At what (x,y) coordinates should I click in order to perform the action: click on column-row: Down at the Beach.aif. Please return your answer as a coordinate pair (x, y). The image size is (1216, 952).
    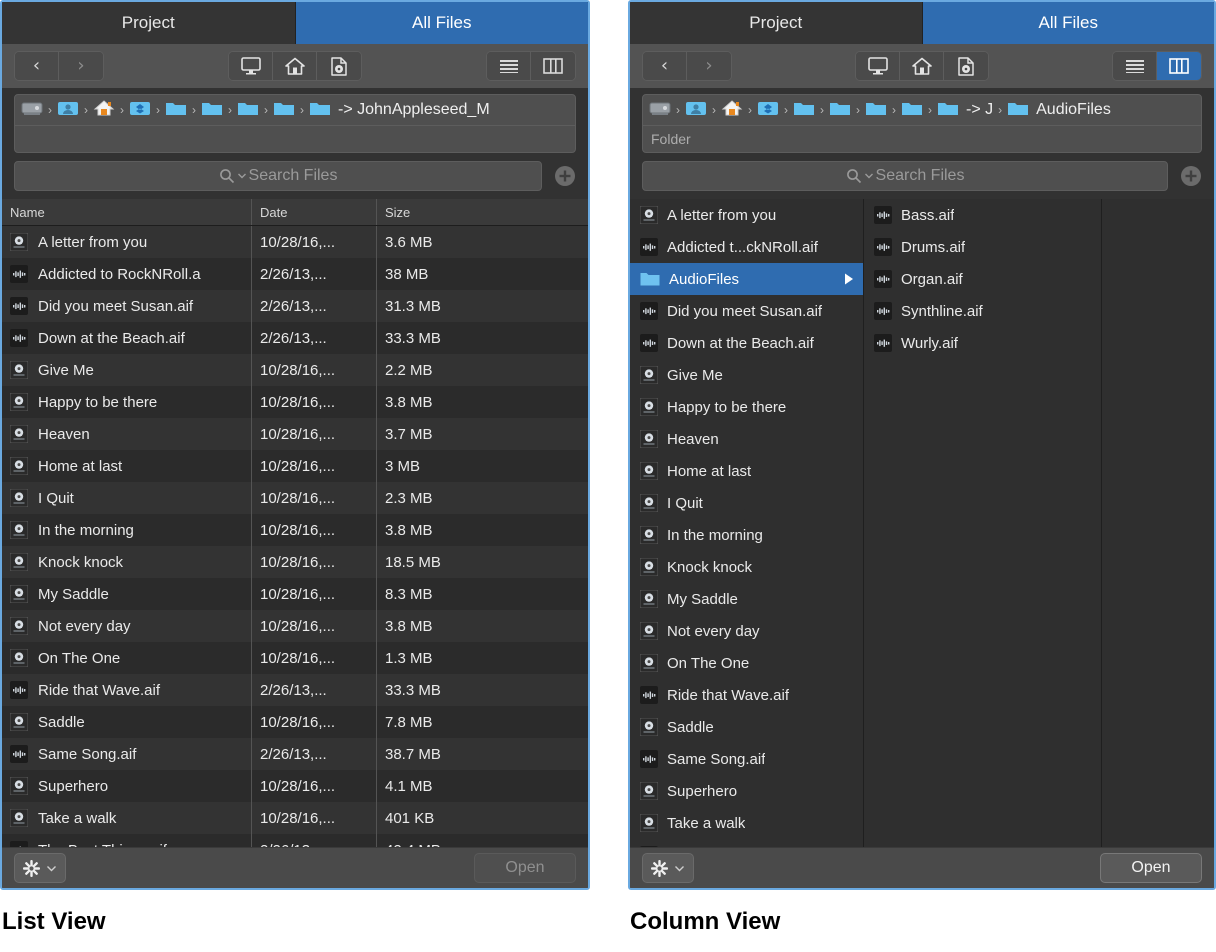
    Looking at the image, I should click on (746, 343).